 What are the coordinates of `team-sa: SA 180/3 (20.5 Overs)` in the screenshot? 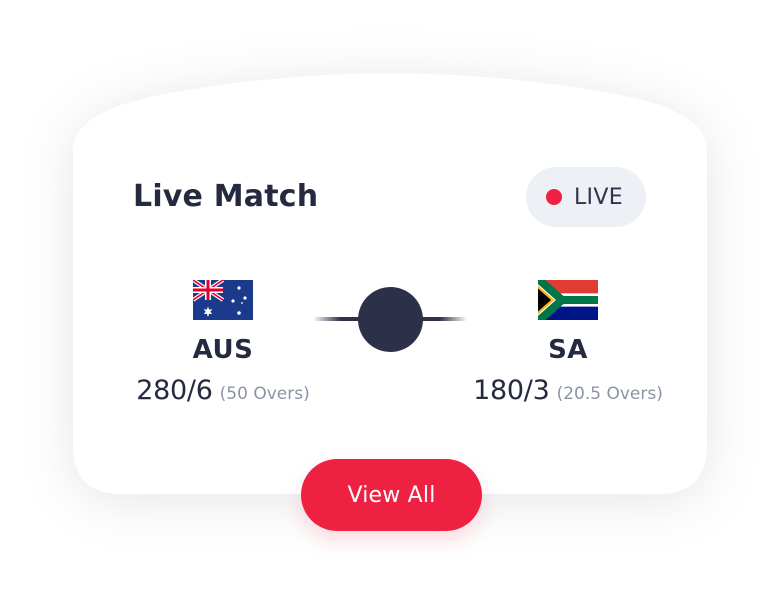 It's located at (568, 344).